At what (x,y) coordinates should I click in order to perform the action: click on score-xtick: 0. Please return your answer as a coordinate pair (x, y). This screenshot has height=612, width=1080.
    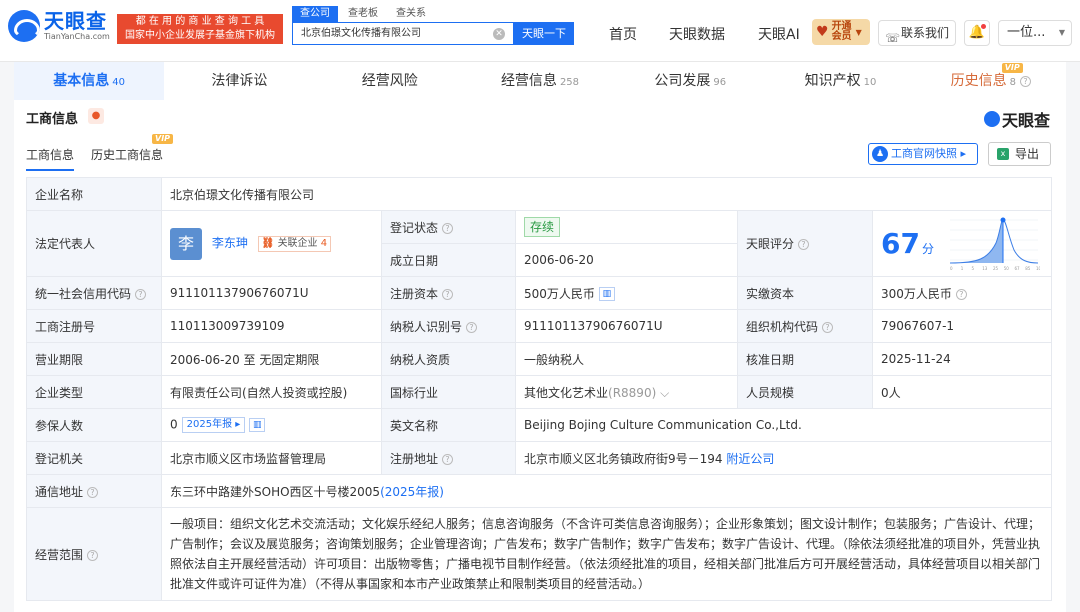
    Looking at the image, I should click on (951, 268).